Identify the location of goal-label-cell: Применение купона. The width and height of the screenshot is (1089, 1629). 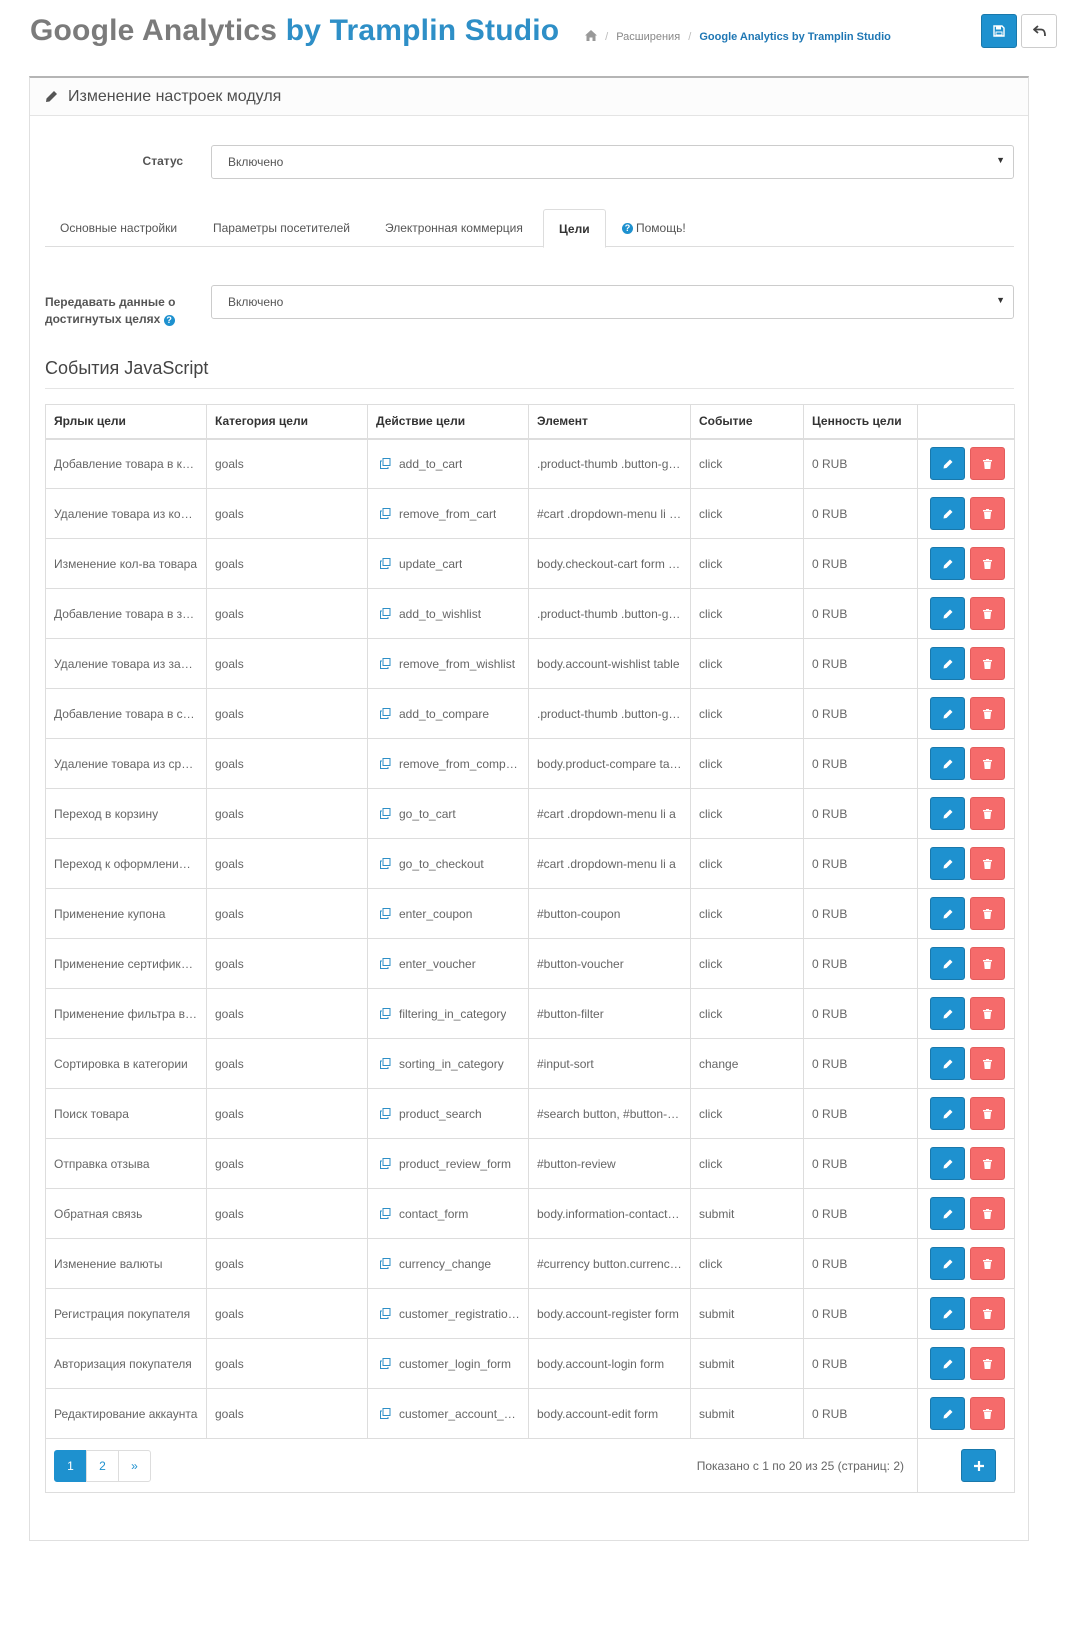
(126, 913).